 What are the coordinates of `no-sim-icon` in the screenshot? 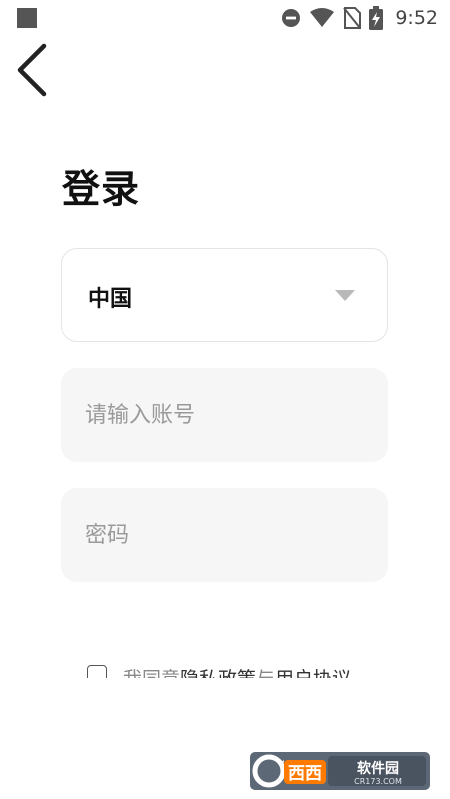 It's located at (352, 18).